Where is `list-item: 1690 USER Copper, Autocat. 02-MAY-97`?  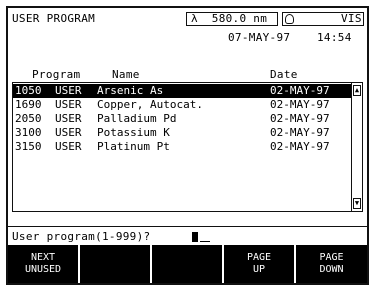
list-item: 1690 USER Copper, Autocat. 02-MAY-97 is located at coordinates (182, 105).